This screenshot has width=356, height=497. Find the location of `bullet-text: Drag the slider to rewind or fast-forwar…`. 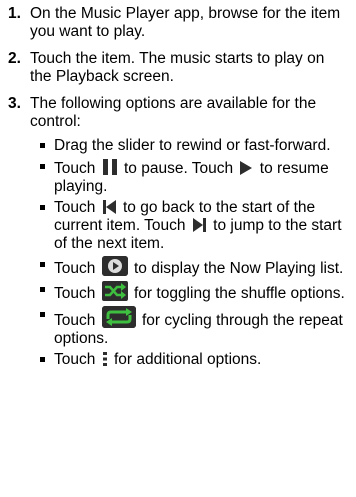

bullet-text: Drag the slider to rewind or fast-forwar… is located at coordinates (192, 145).